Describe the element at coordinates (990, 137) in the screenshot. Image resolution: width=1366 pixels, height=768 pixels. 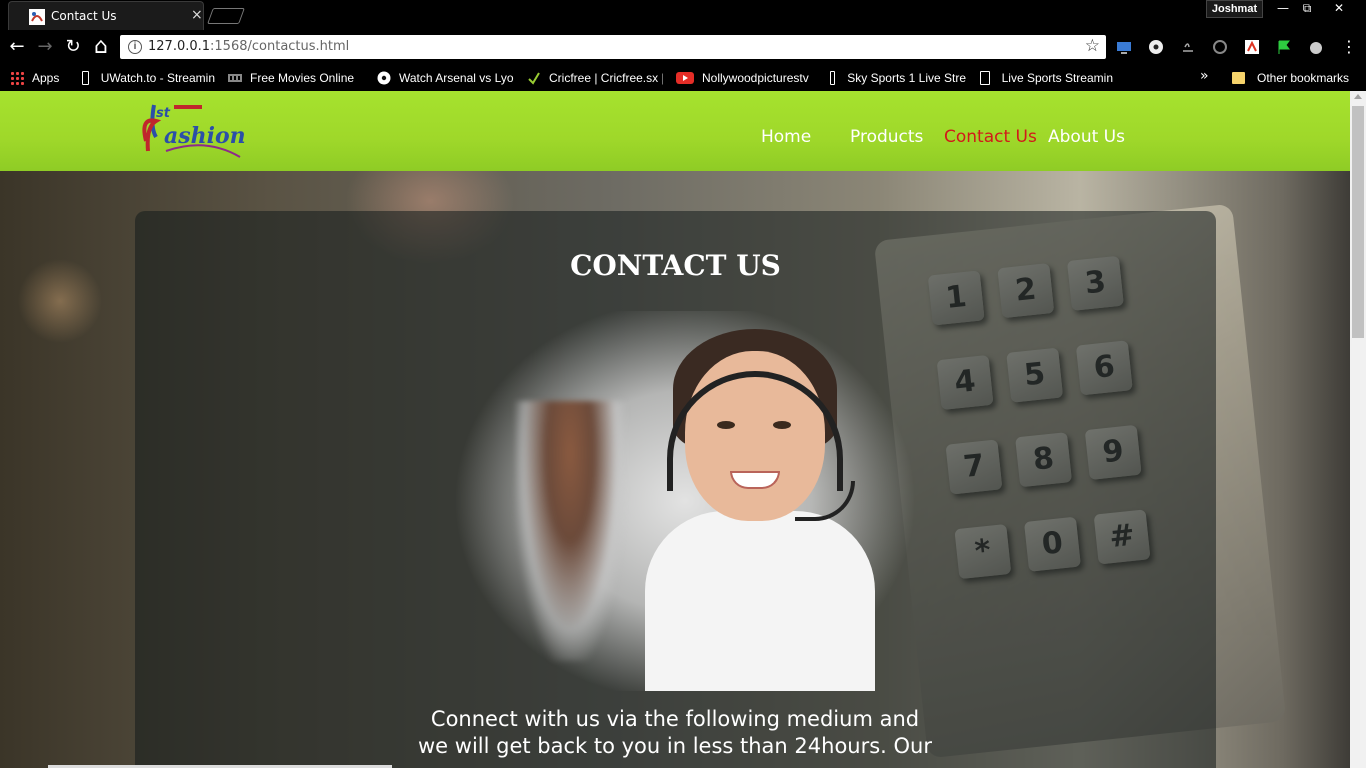
I see `nav-contact-link: Contact Us` at that location.